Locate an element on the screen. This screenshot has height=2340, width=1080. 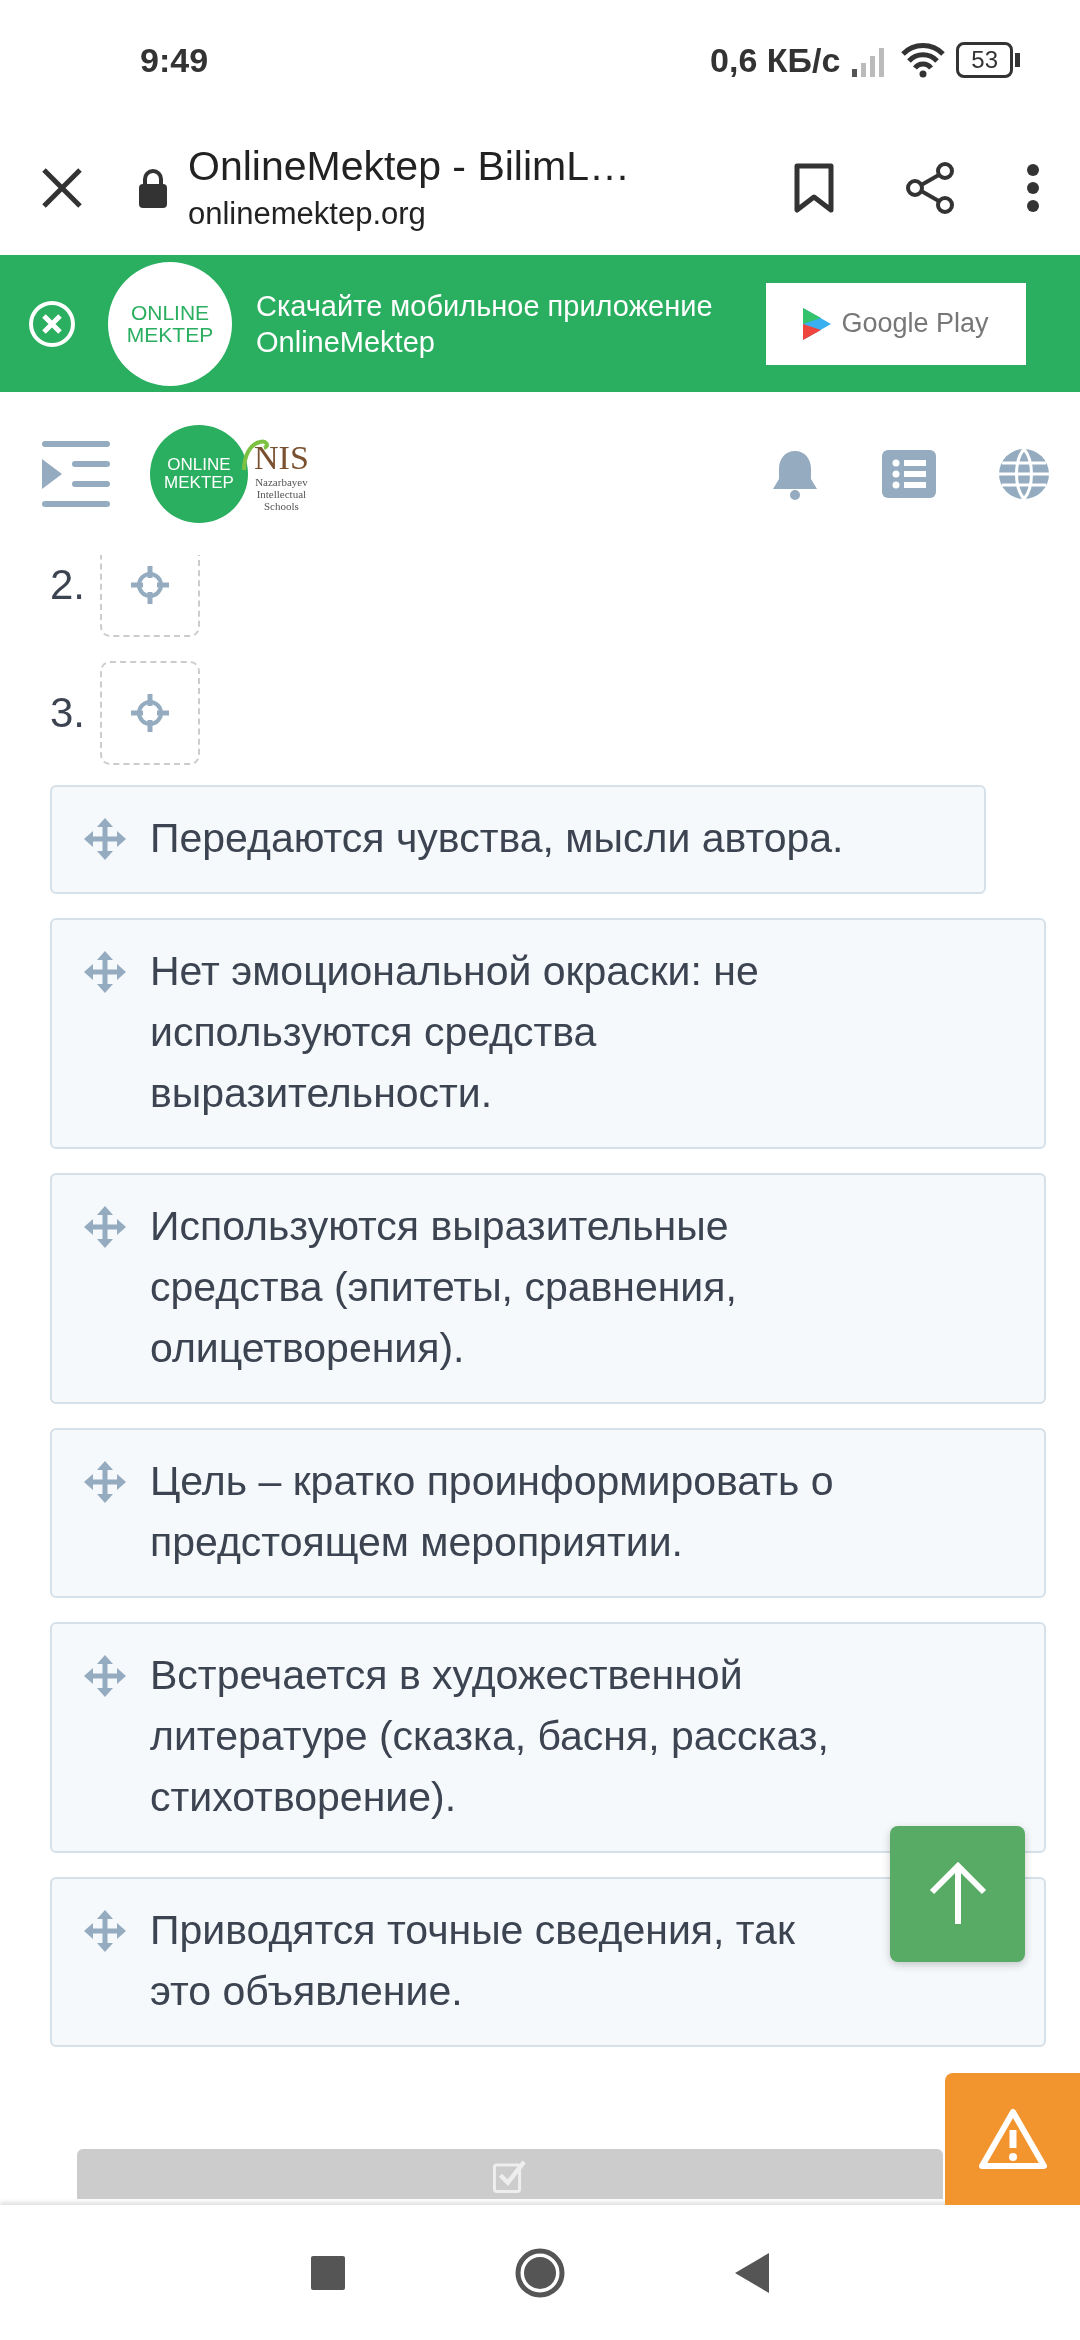
page-url: onlinemektep.org is located at coordinates (307, 214).